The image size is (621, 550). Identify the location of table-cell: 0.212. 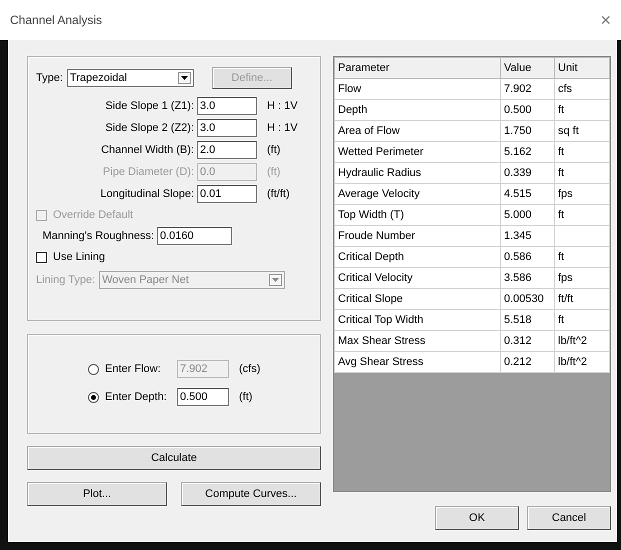
(527, 362).